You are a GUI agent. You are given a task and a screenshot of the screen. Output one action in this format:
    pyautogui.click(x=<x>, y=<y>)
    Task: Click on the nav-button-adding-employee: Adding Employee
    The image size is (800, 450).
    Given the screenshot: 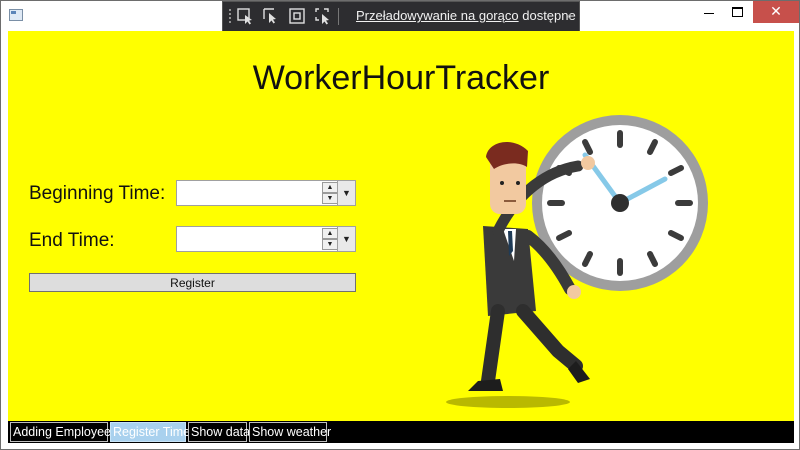 What is the action you would take?
    pyautogui.click(x=60, y=432)
    